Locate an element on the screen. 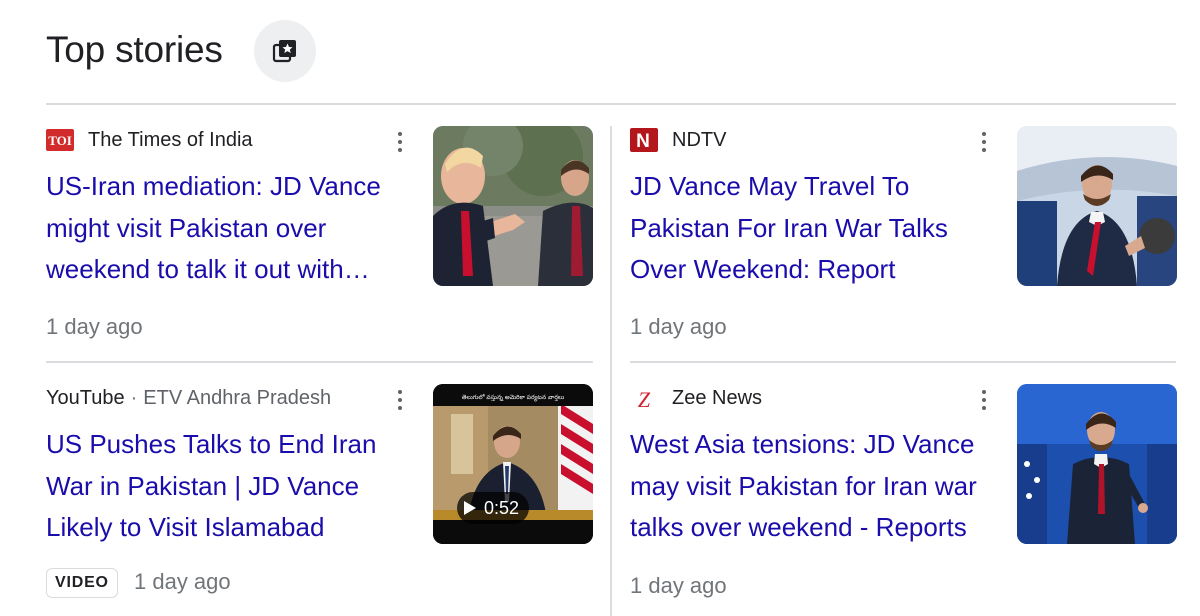  source-name: YouTube is located at coordinates (85, 397).